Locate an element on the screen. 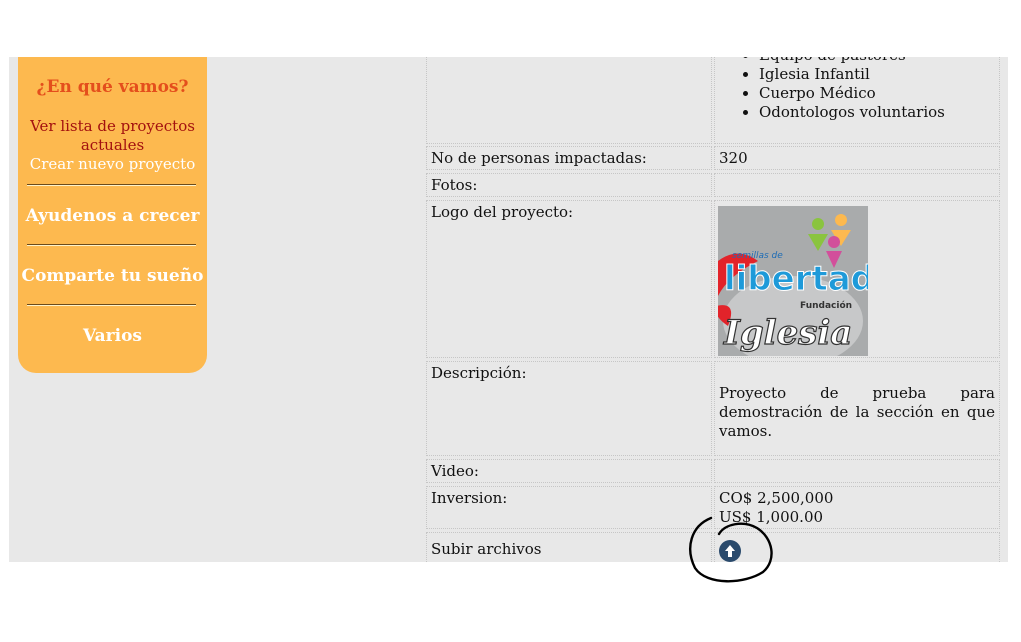  people-label: No de personas impactadas: is located at coordinates (569, 158).